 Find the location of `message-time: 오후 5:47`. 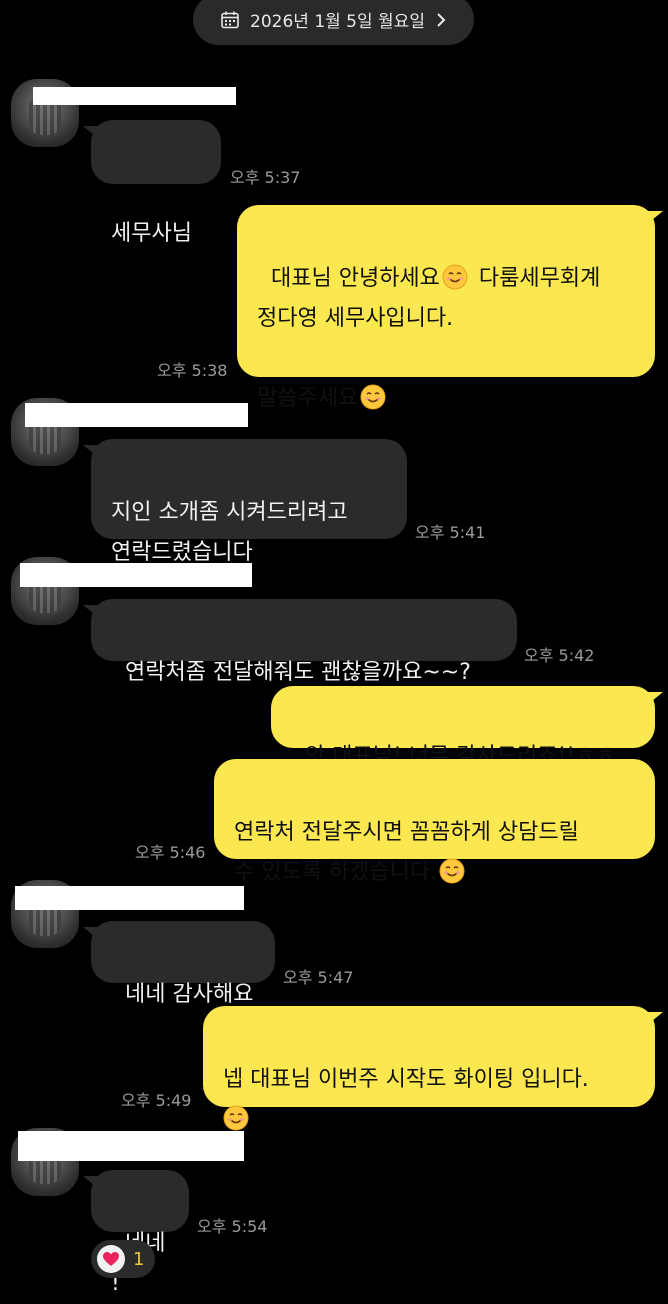

message-time: 오후 5:47 is located at coordinates (318, 977).